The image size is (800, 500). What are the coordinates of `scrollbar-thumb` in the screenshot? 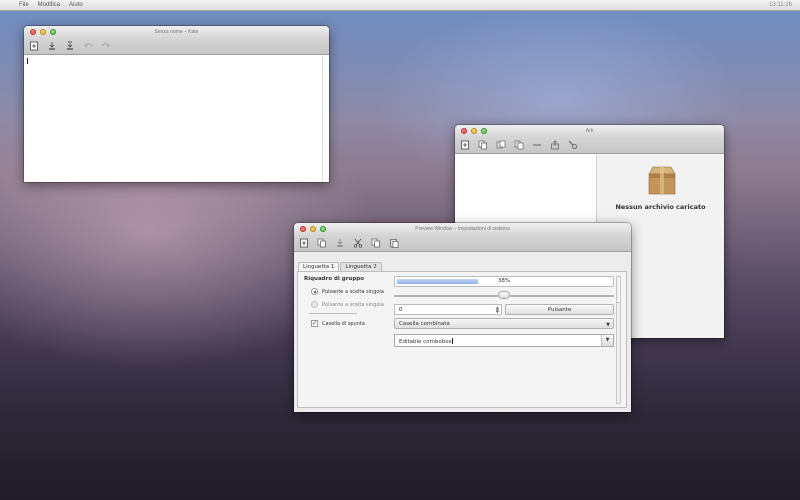 It's located at (618, 290).